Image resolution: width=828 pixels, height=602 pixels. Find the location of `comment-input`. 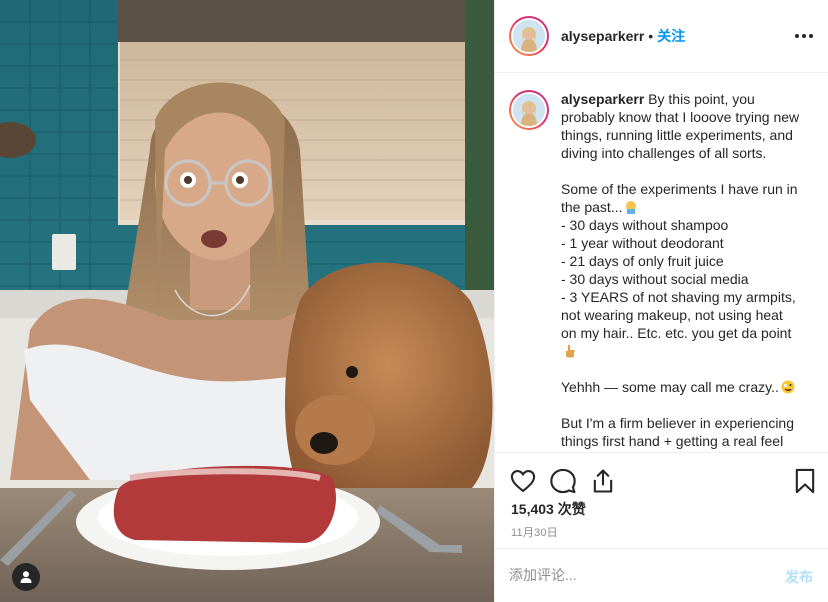

comment-input is located at coordinates (634, 575).